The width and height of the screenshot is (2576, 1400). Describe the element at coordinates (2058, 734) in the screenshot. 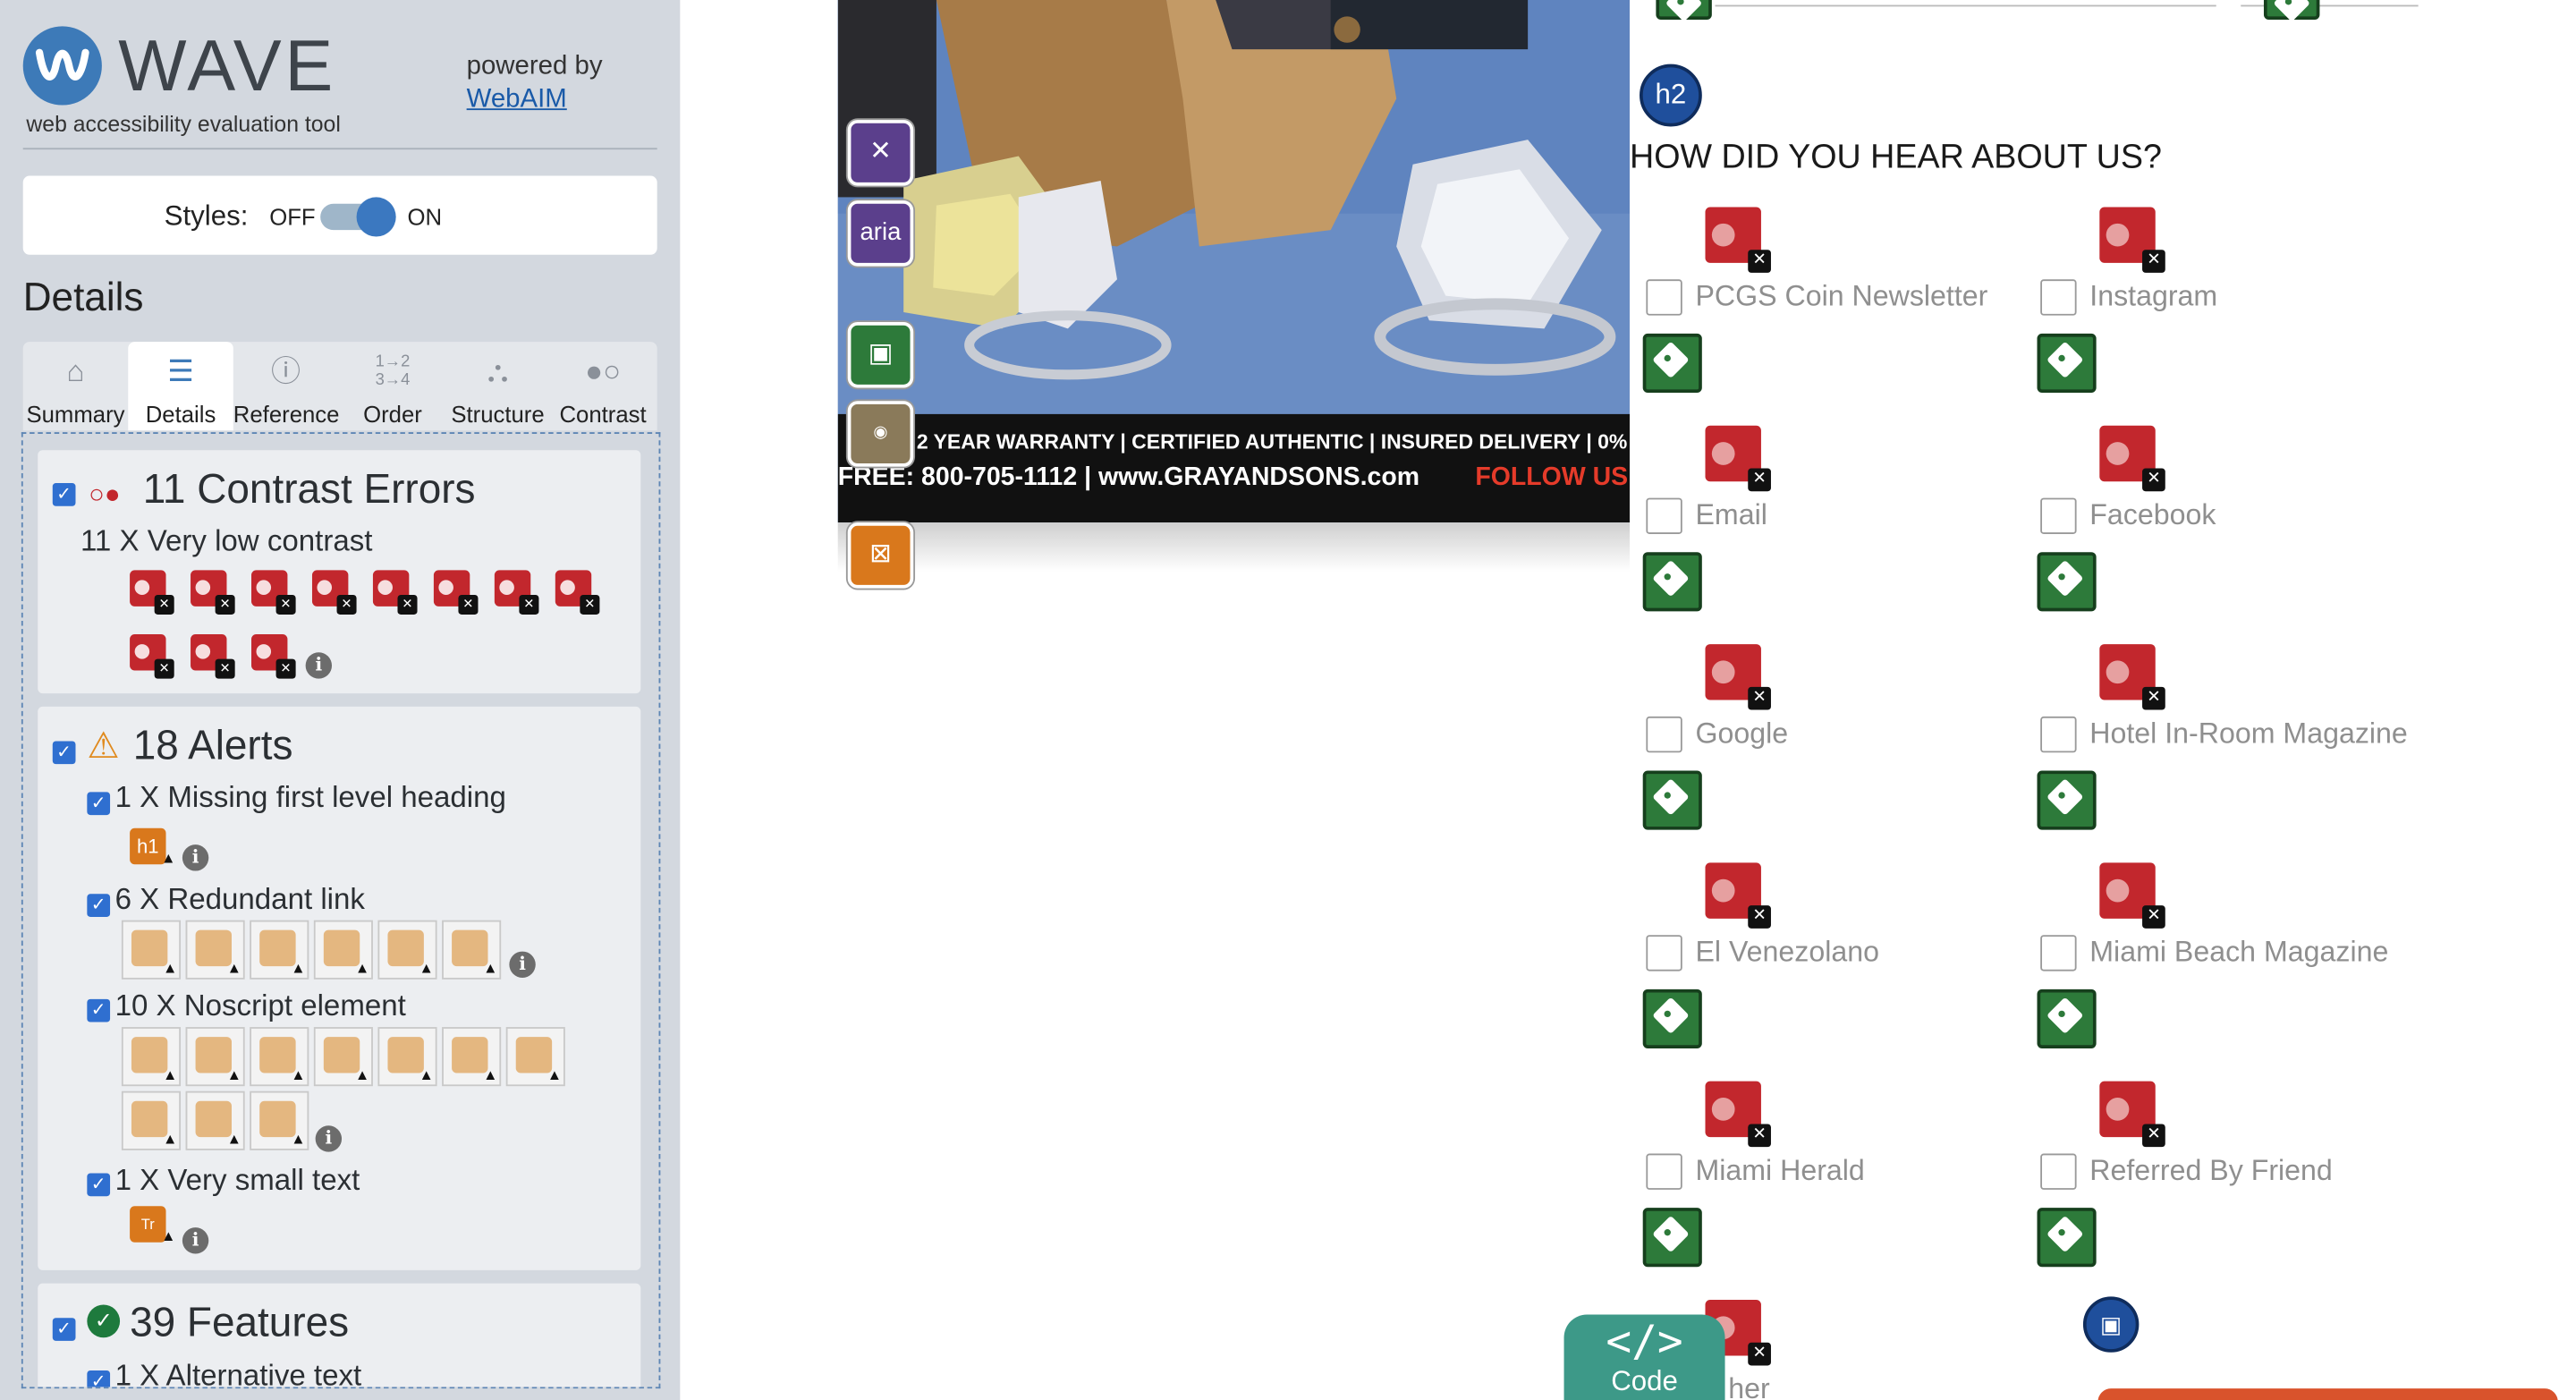

I see `option-checkbox-hotel-magazine` at that location.